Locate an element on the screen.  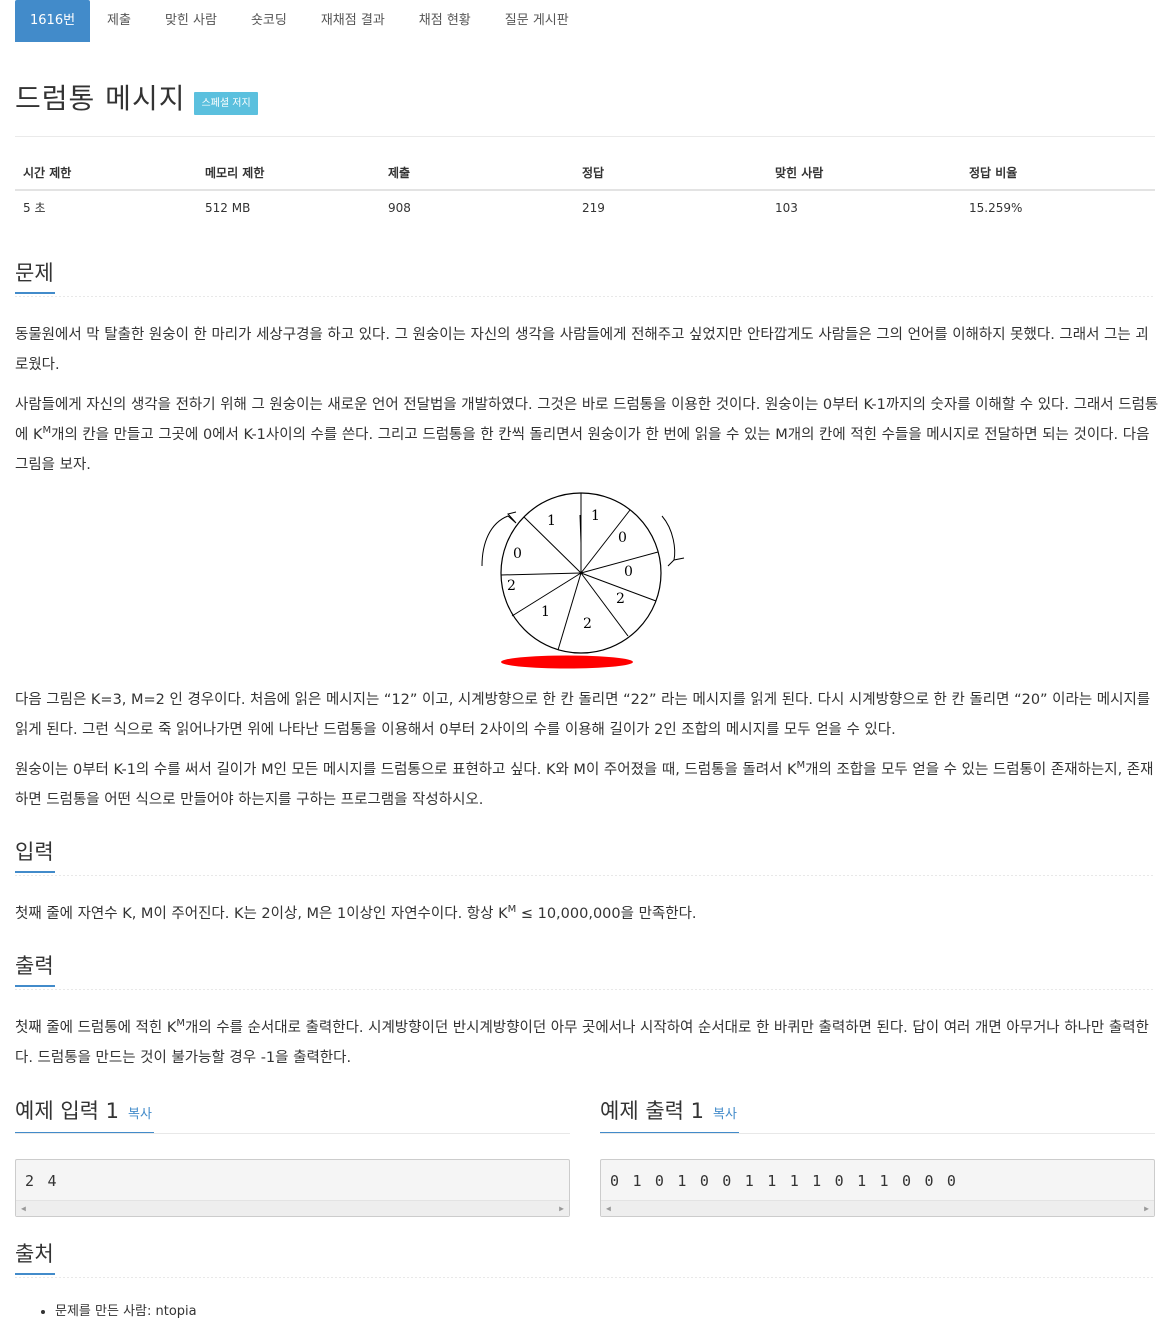
tab-board: 질문 게시판 is located at coordinates (537, 21).